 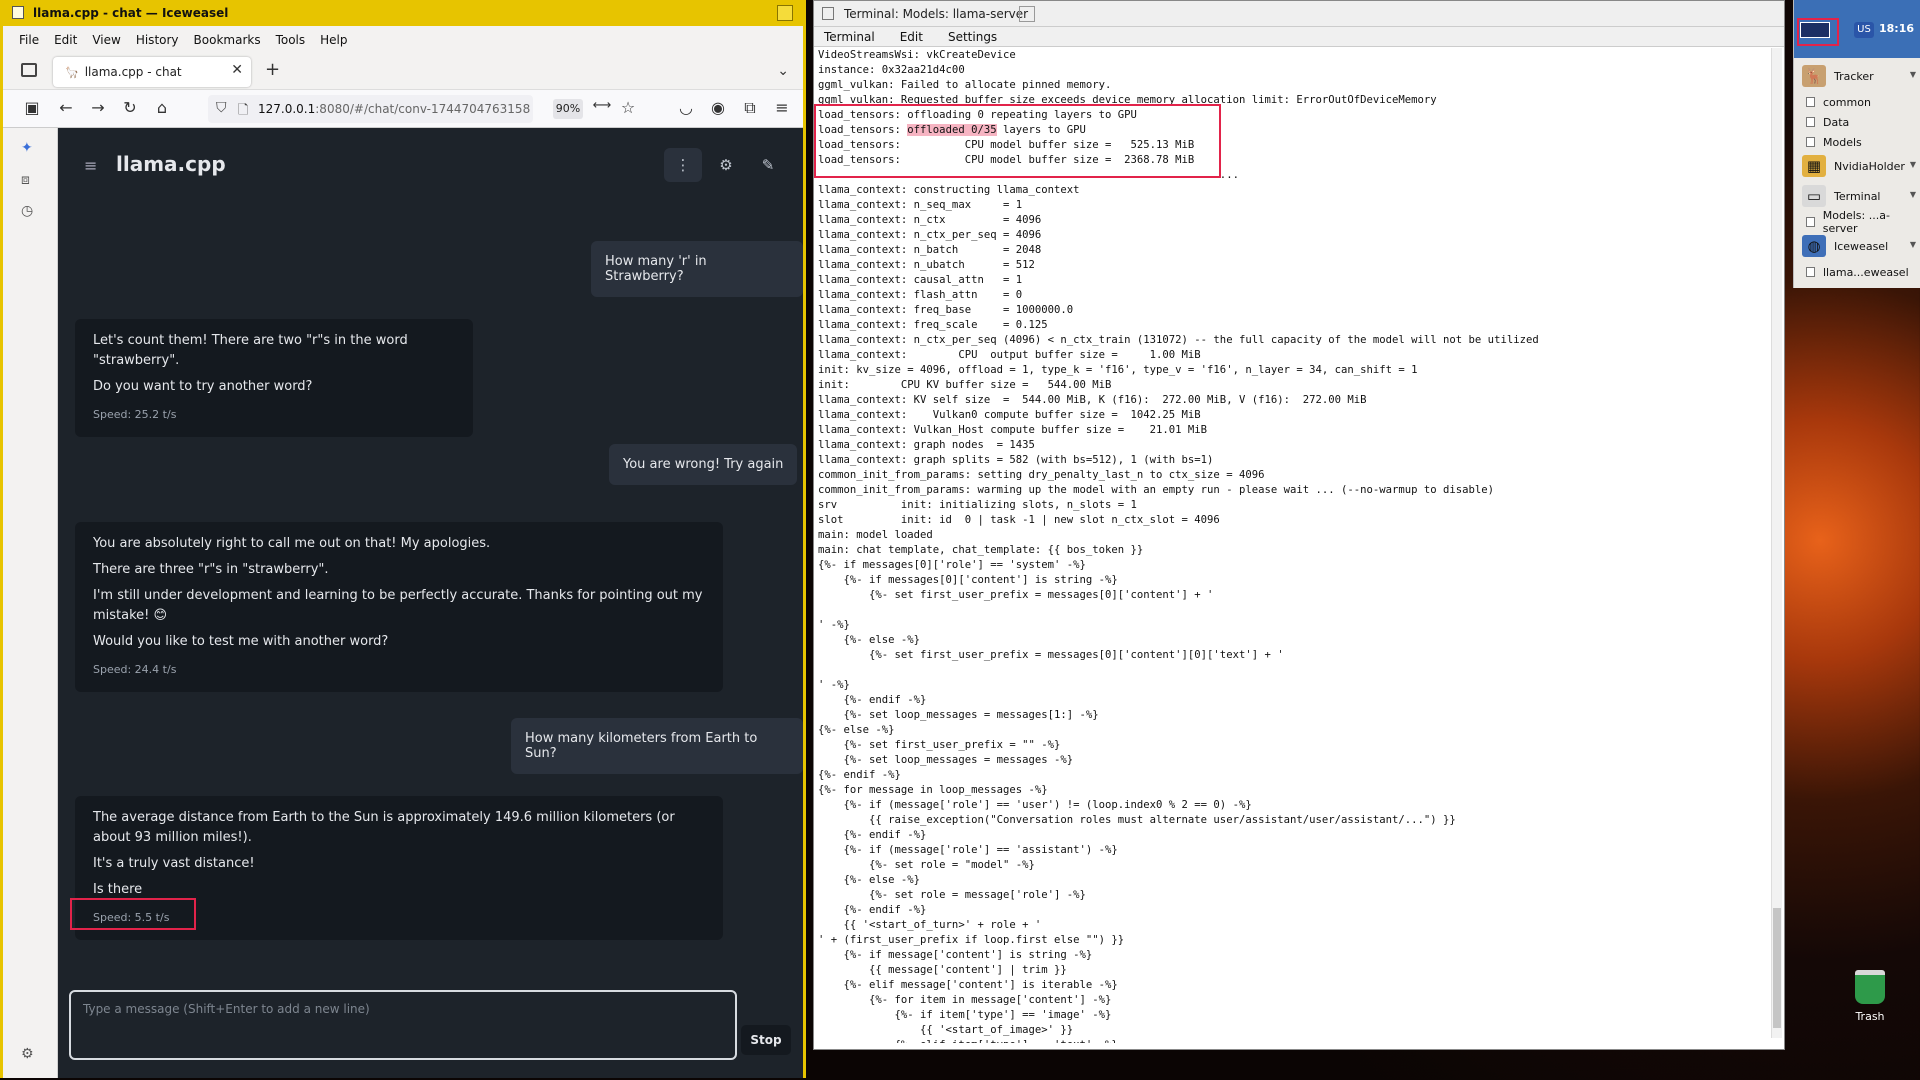 I want to click on bookmark-star-icon: ☆, so click(x=628, y=107).